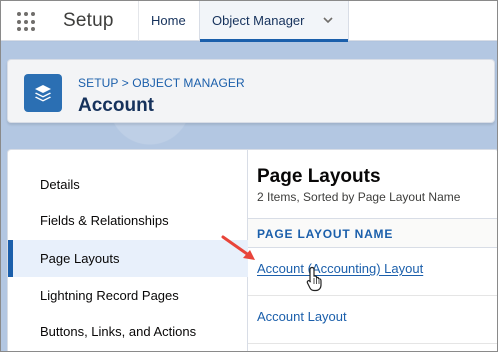 This screenshot has height=352, width=498. What do you see at coordinates (302, 316) in the screenshot?
I see `layout-link: Account Layout` at bounding box center [302, 316].